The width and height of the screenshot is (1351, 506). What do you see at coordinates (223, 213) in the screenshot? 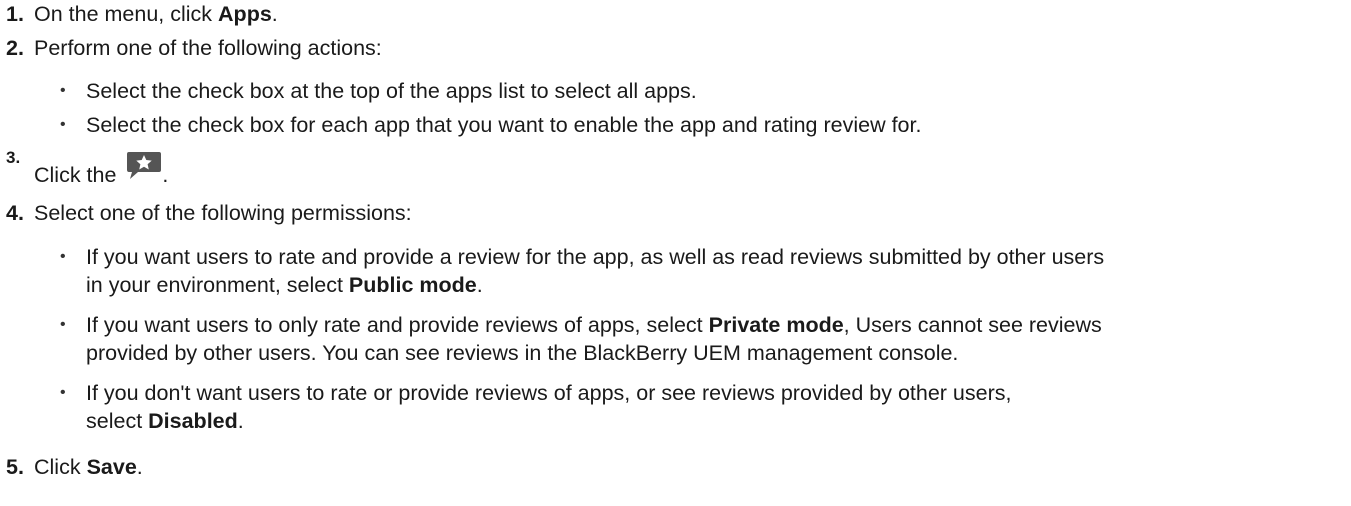
I see `step-text: Select one of the following permissions:` at bounding box center [223, 213].